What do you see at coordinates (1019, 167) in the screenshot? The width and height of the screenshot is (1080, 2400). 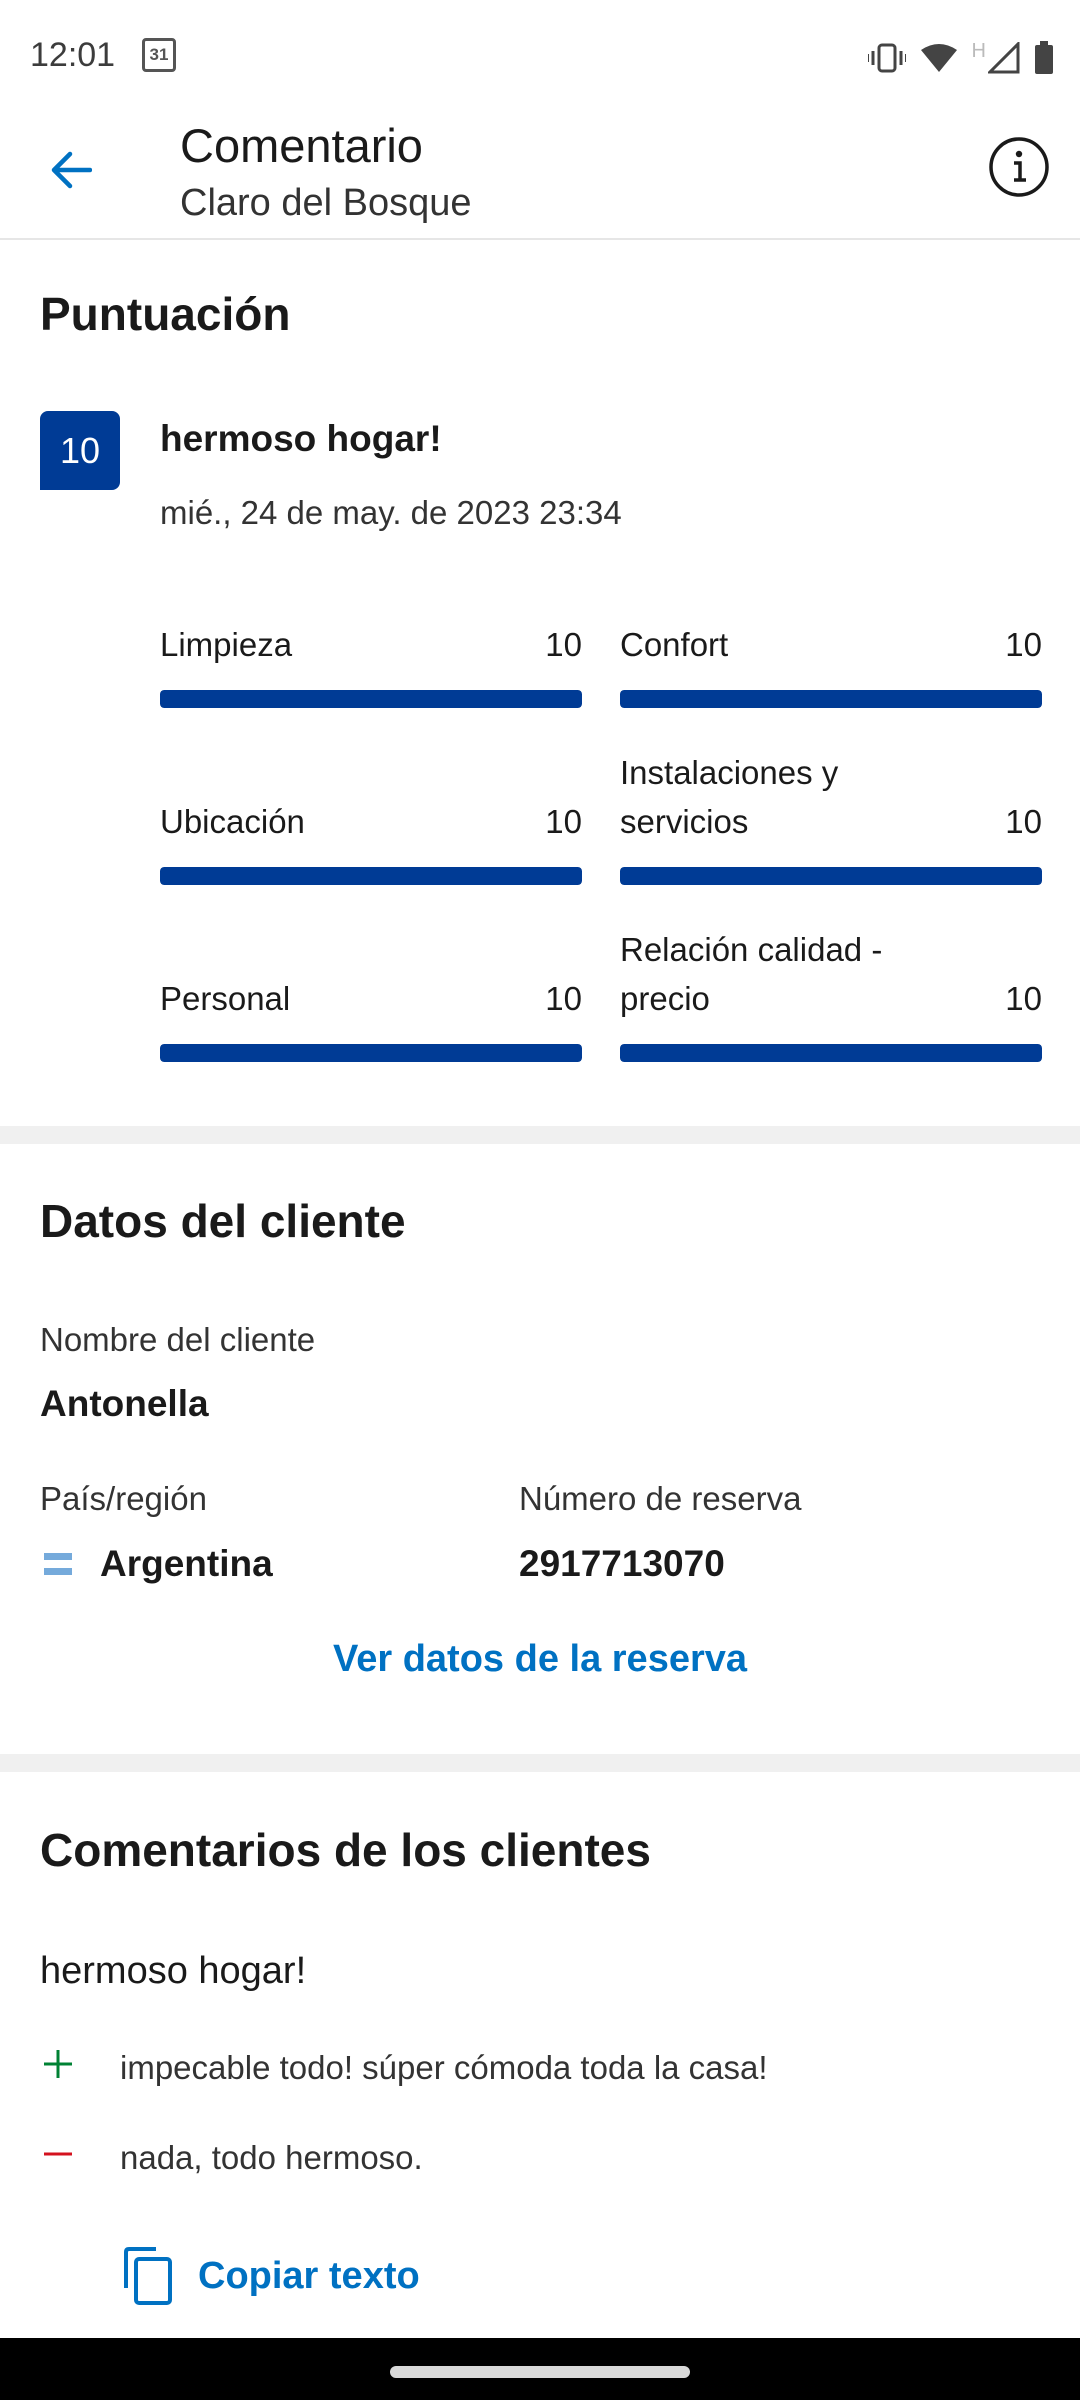 I see `info-icon` at bounding box center [1019, 167].